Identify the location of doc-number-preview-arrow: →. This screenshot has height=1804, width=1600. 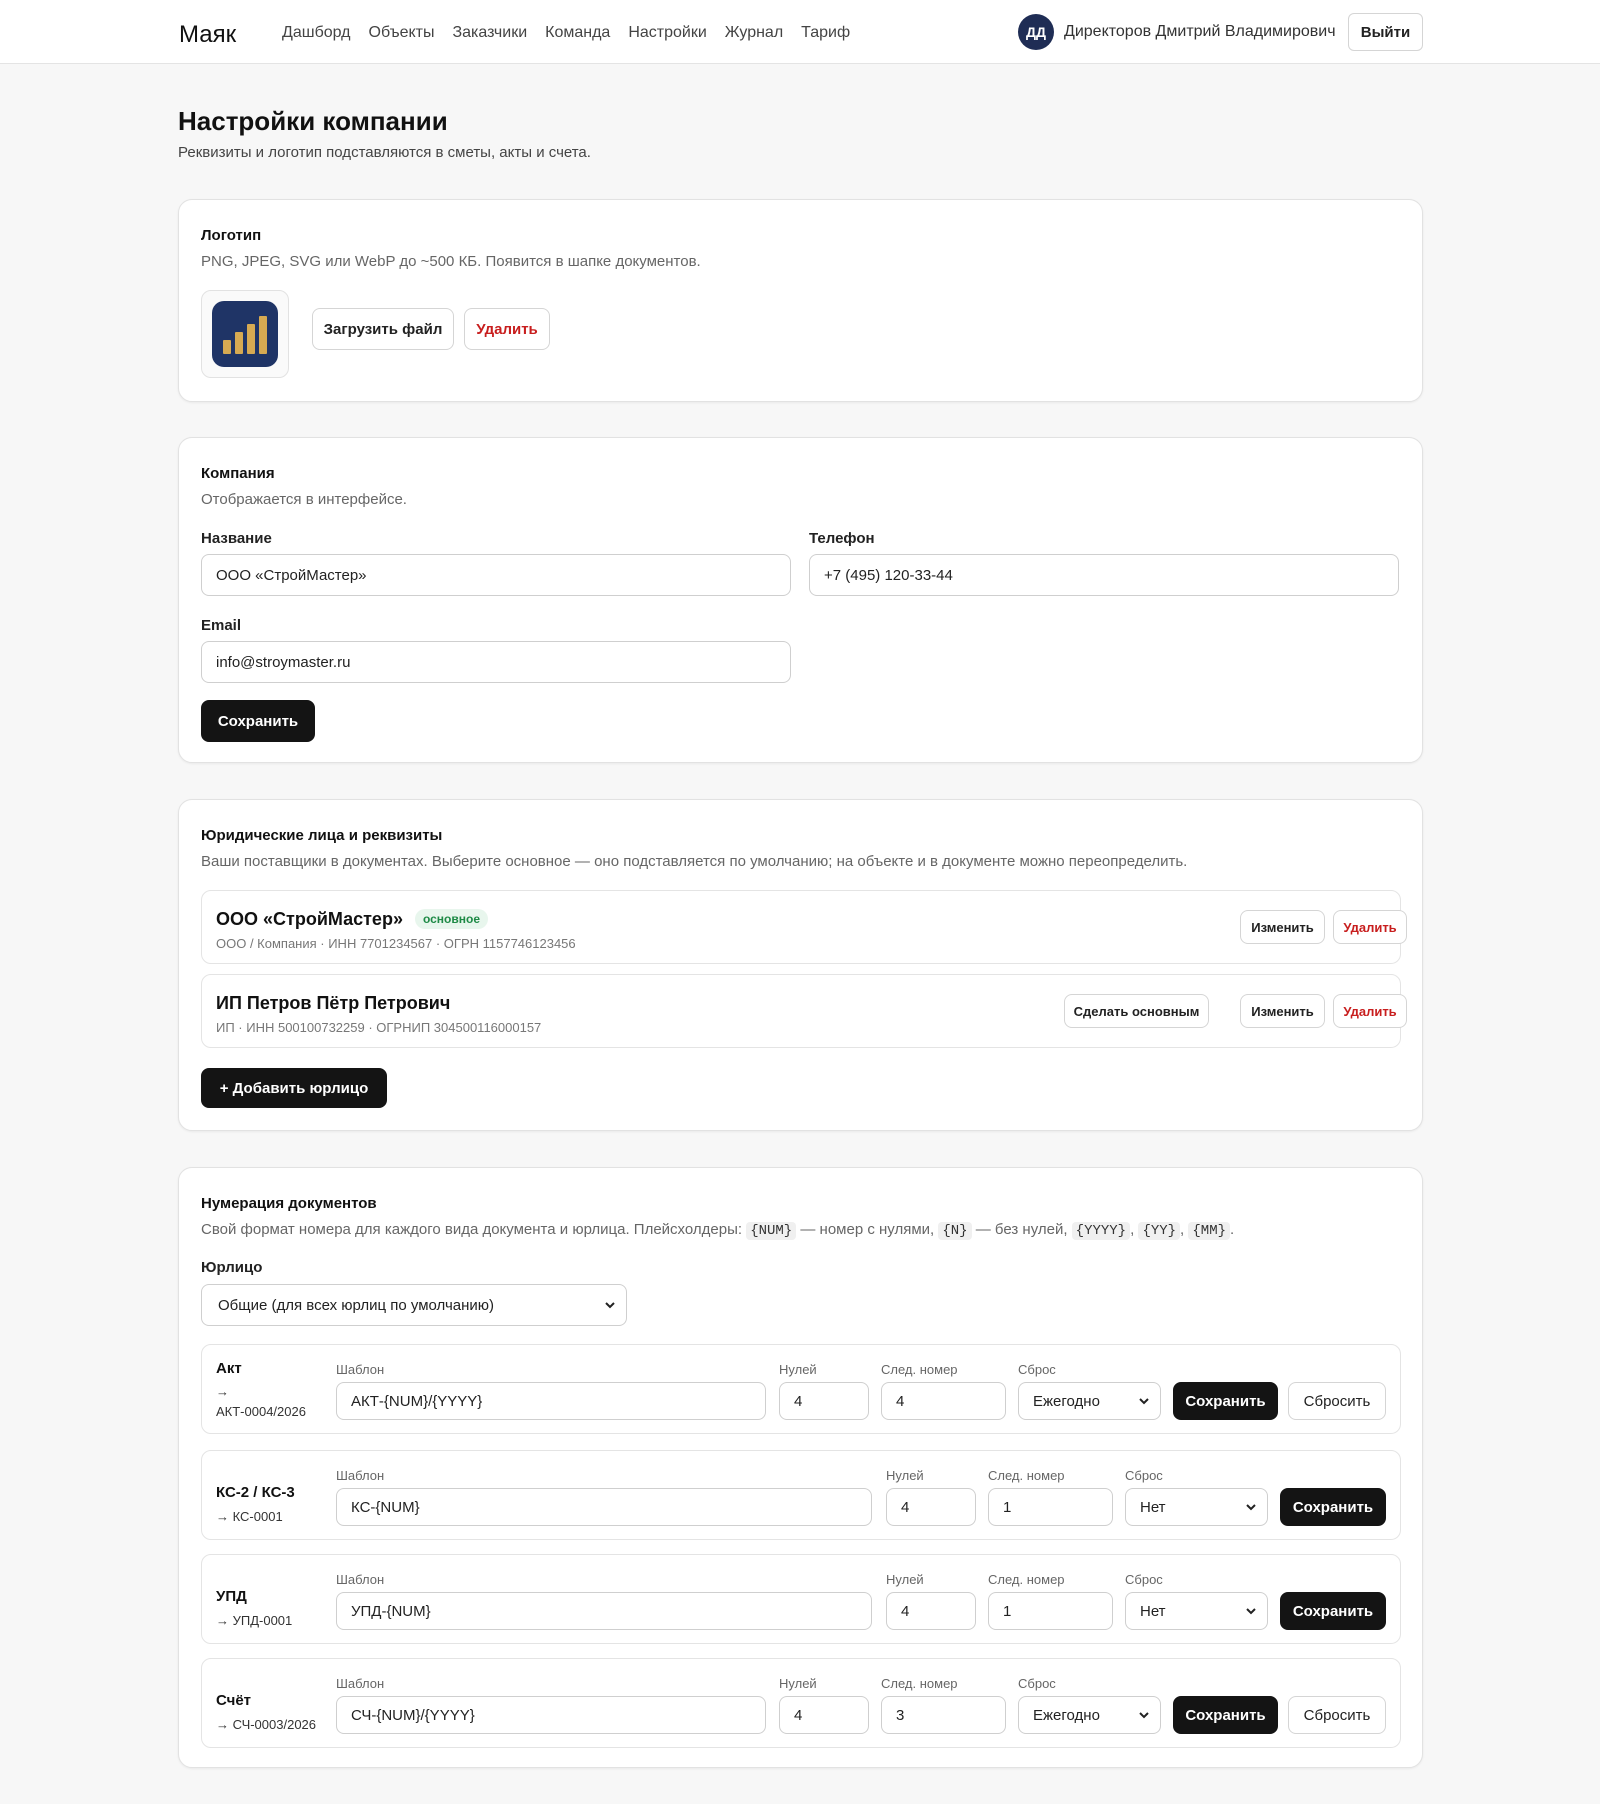
(222, 1391).